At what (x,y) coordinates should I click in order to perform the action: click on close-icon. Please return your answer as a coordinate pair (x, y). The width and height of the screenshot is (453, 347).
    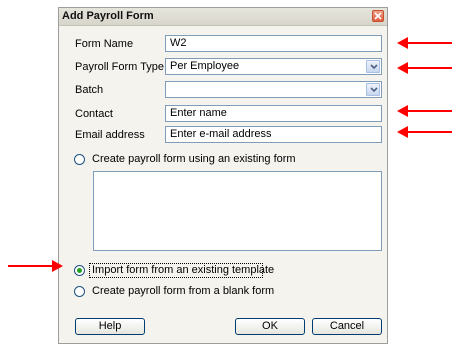
    Looking at the image, I should click on (378, 16).